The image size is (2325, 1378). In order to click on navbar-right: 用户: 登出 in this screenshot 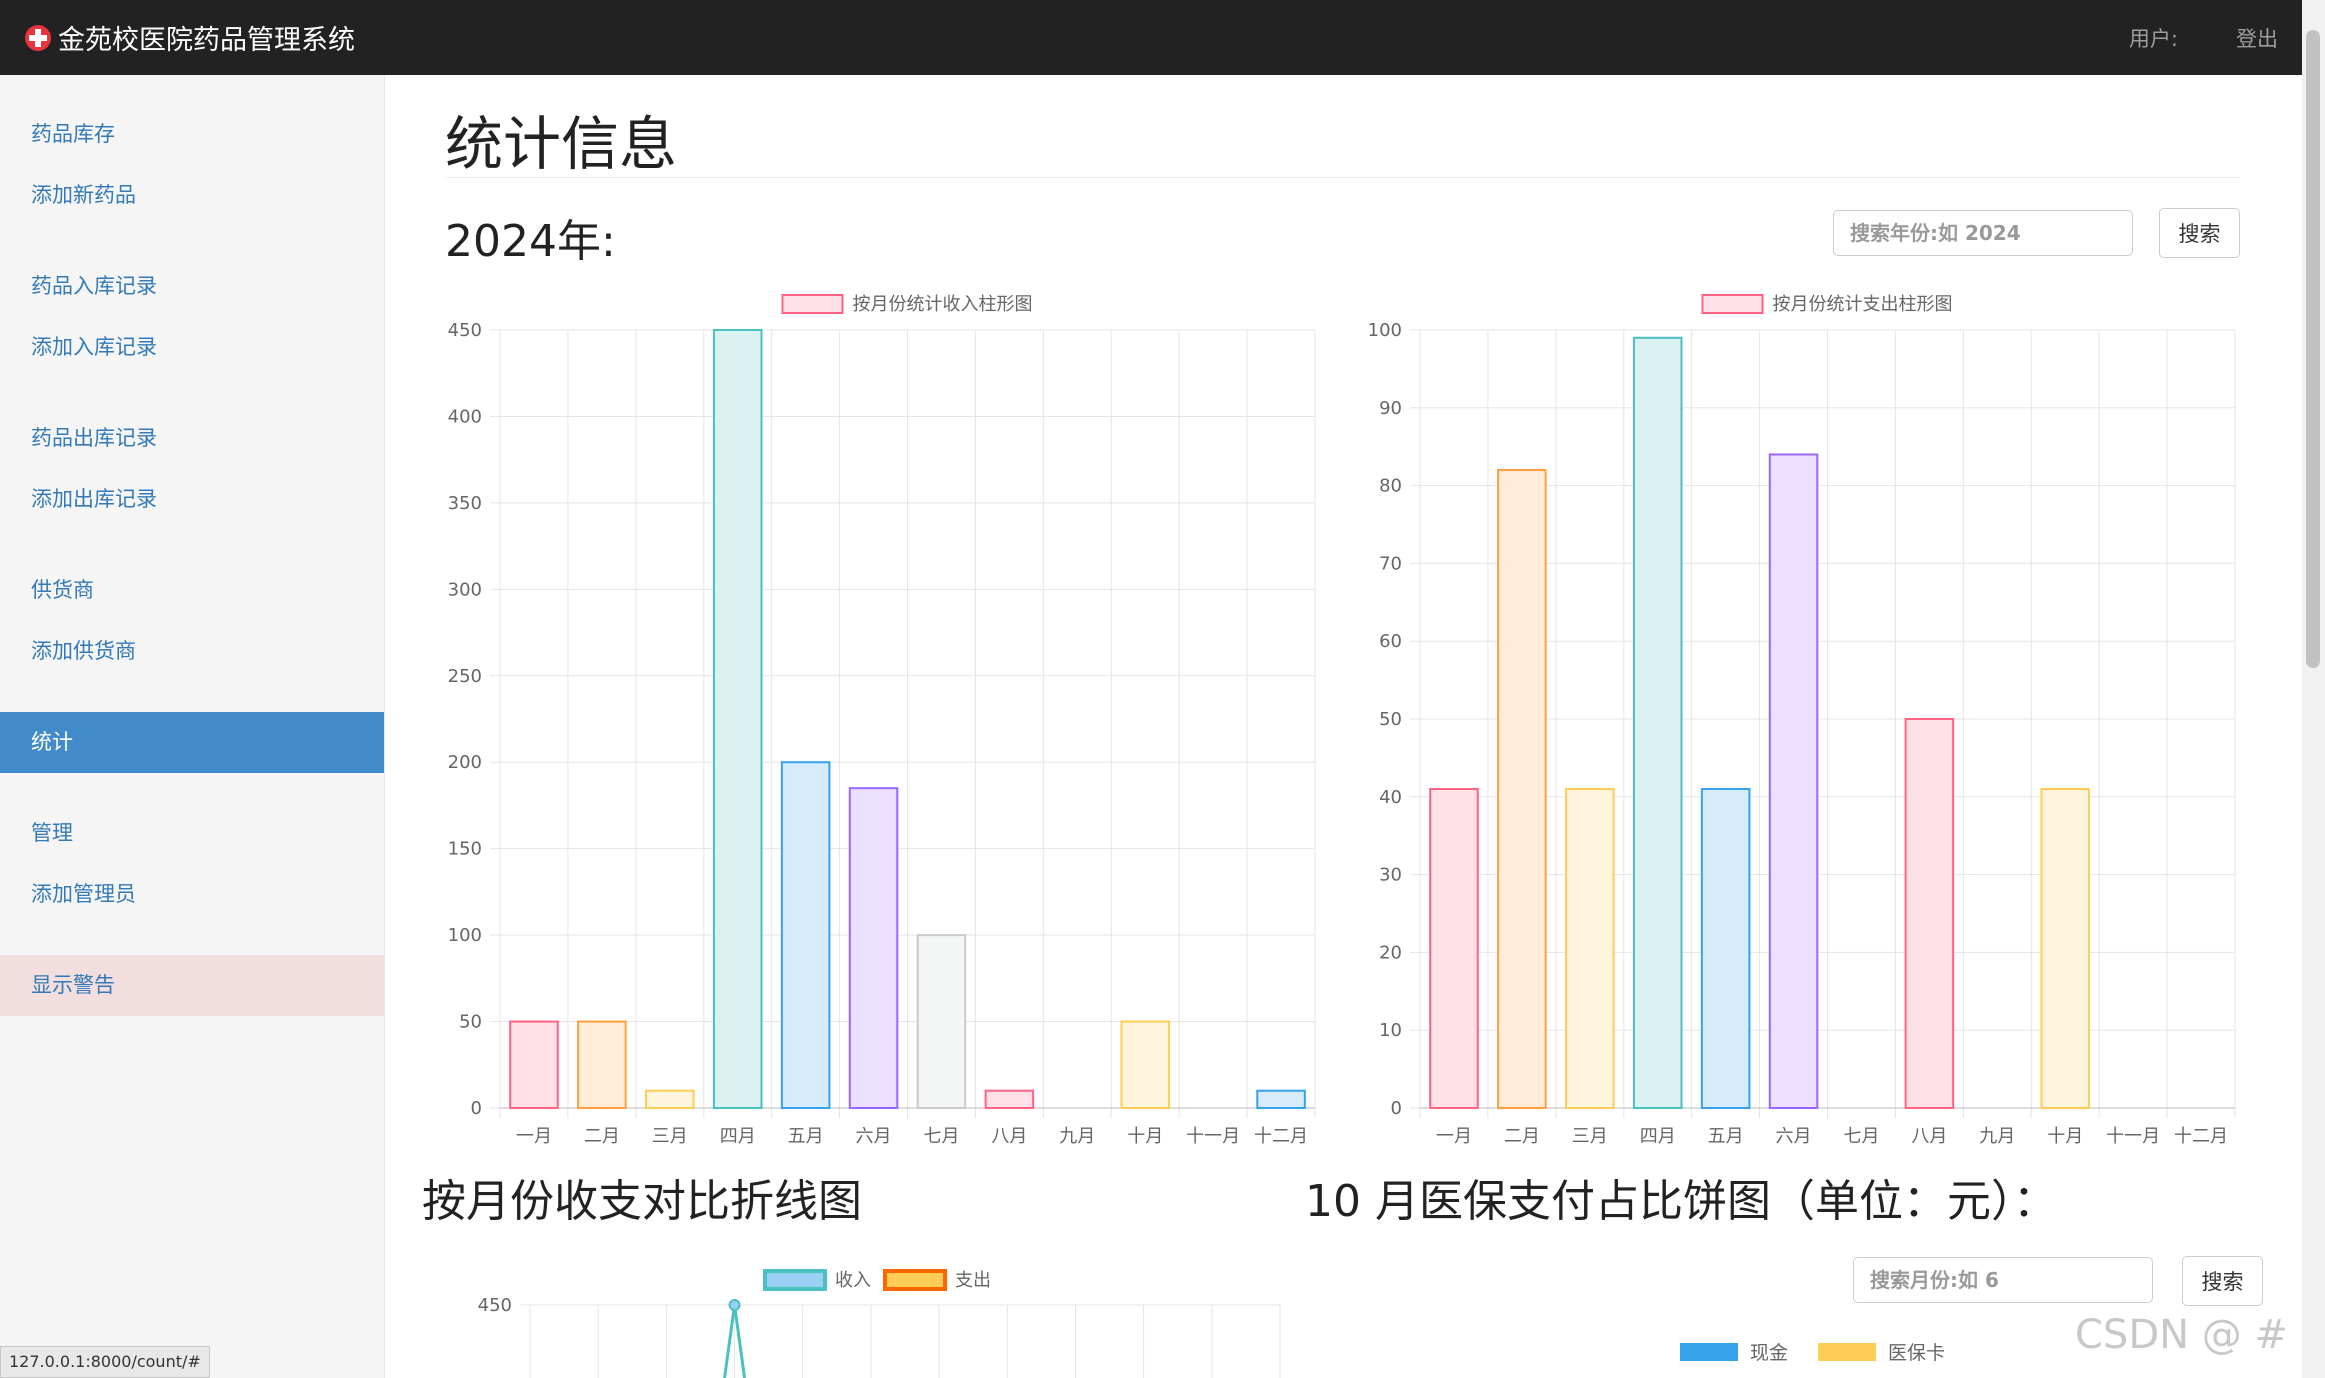, I will do `click(2174, 37)`.